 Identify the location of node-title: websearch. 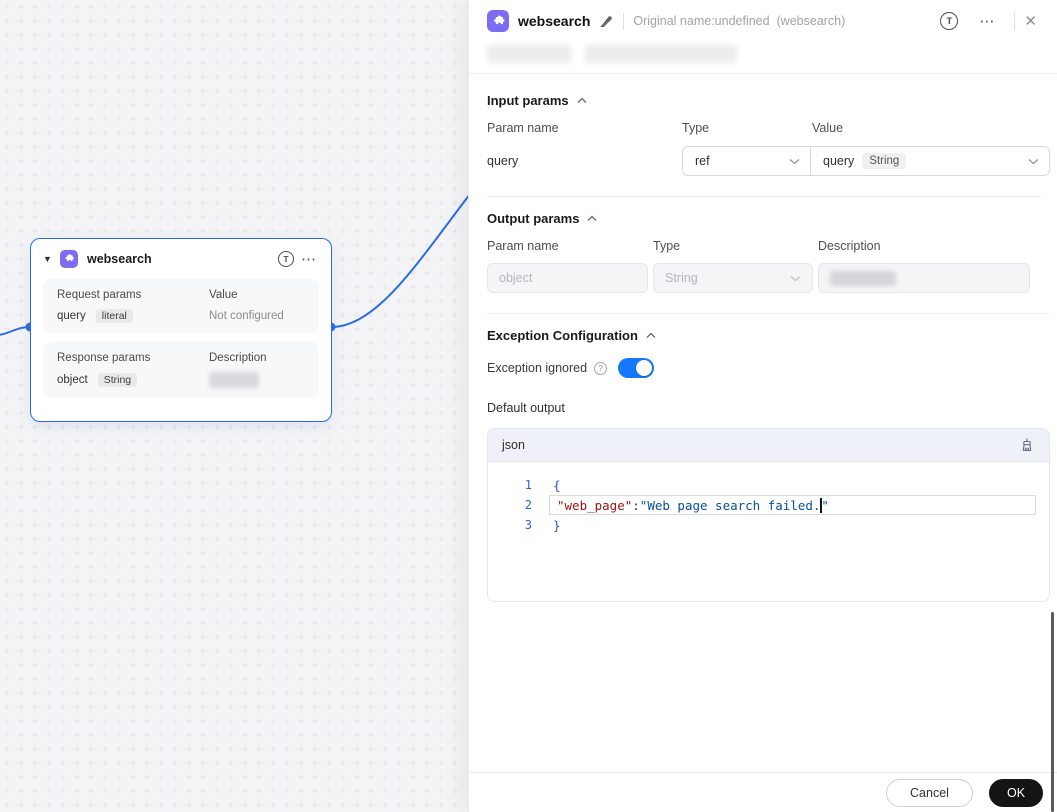
(119, 259).